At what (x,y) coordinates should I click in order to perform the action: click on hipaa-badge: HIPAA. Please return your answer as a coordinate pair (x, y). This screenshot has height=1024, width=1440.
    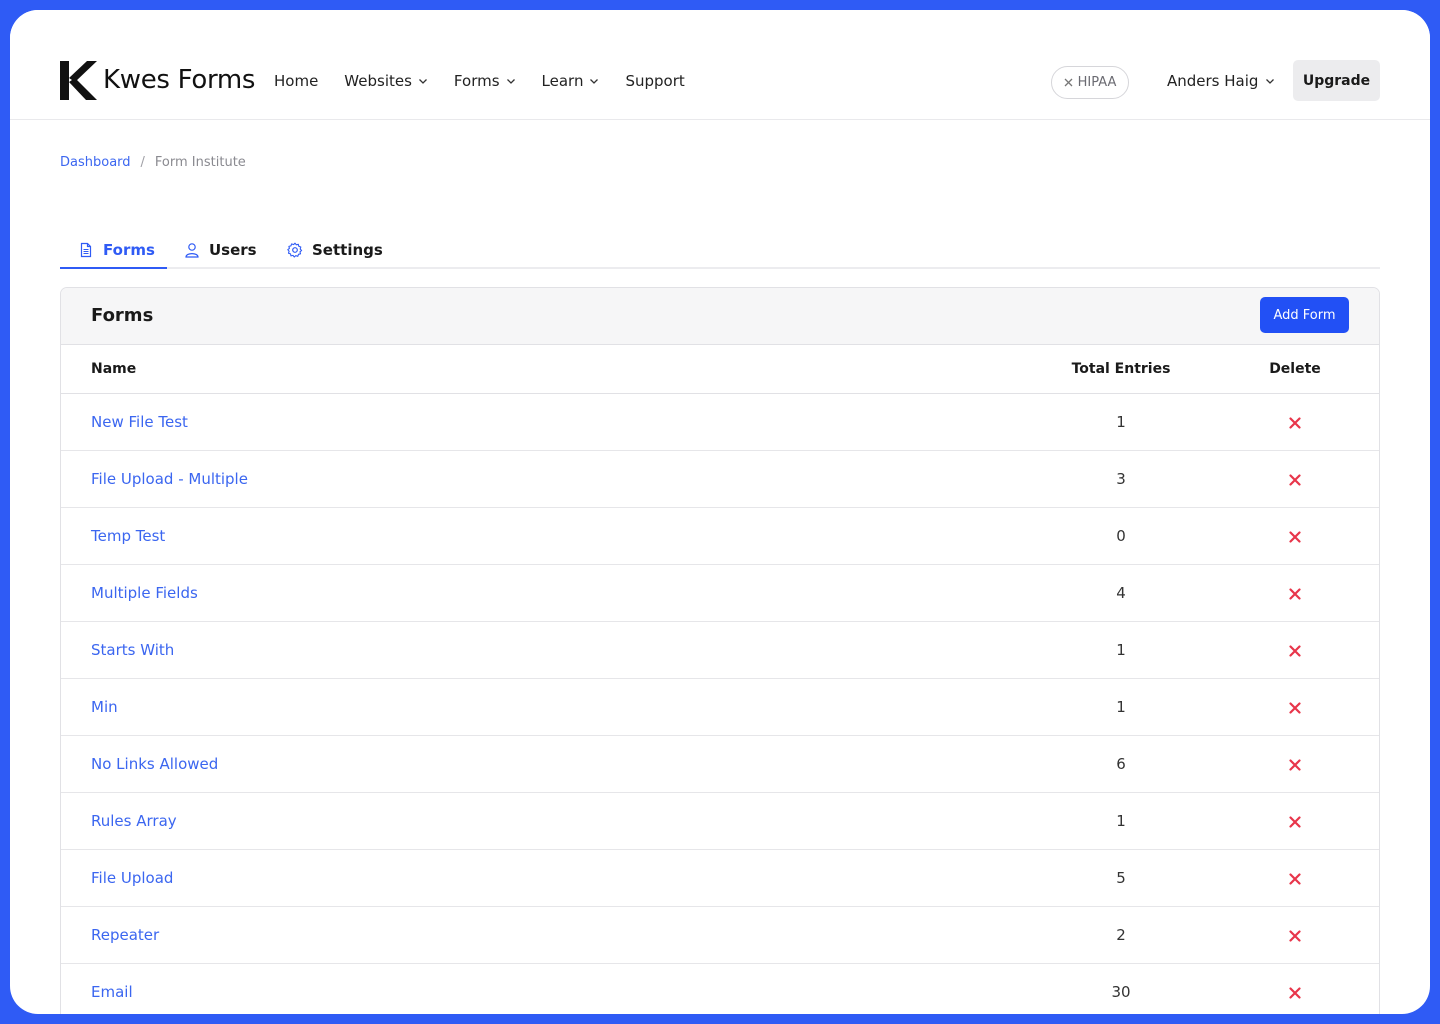
    Looking at the image, I should click on (1090, 82).